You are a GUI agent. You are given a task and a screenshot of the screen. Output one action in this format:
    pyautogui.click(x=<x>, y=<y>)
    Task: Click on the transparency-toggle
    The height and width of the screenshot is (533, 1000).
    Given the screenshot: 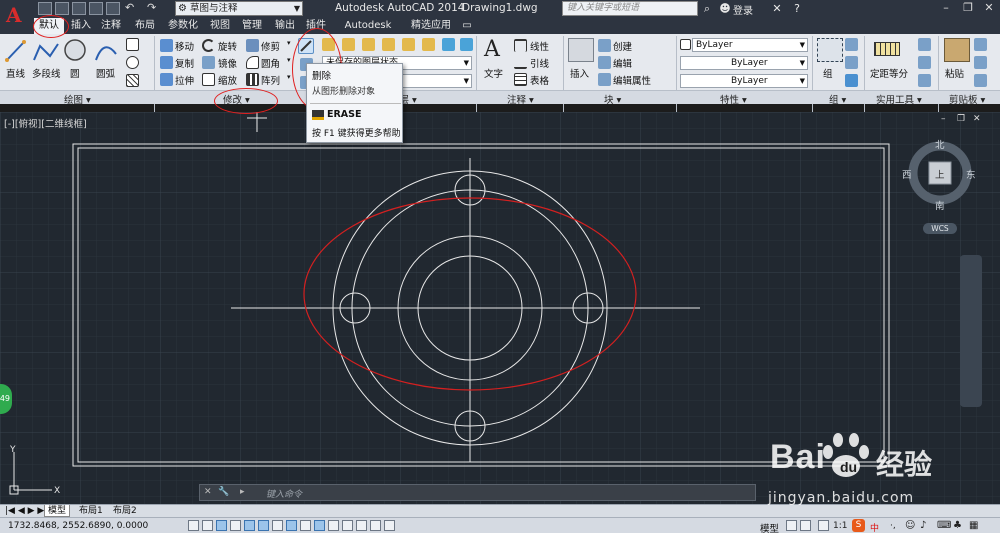 What is the action you would take?
    pyautogui.click(x=347, y=525)
    